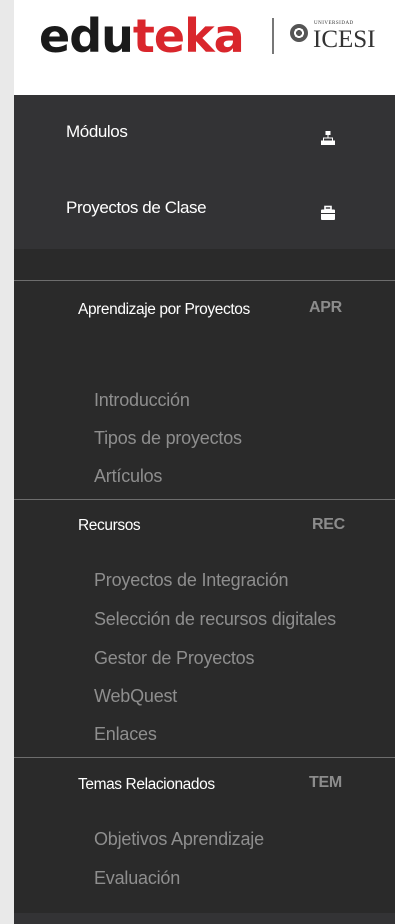 This screenshot has height=924, width=395. I want to click on nav-item-modulos: Módulos, so click(97, 132).